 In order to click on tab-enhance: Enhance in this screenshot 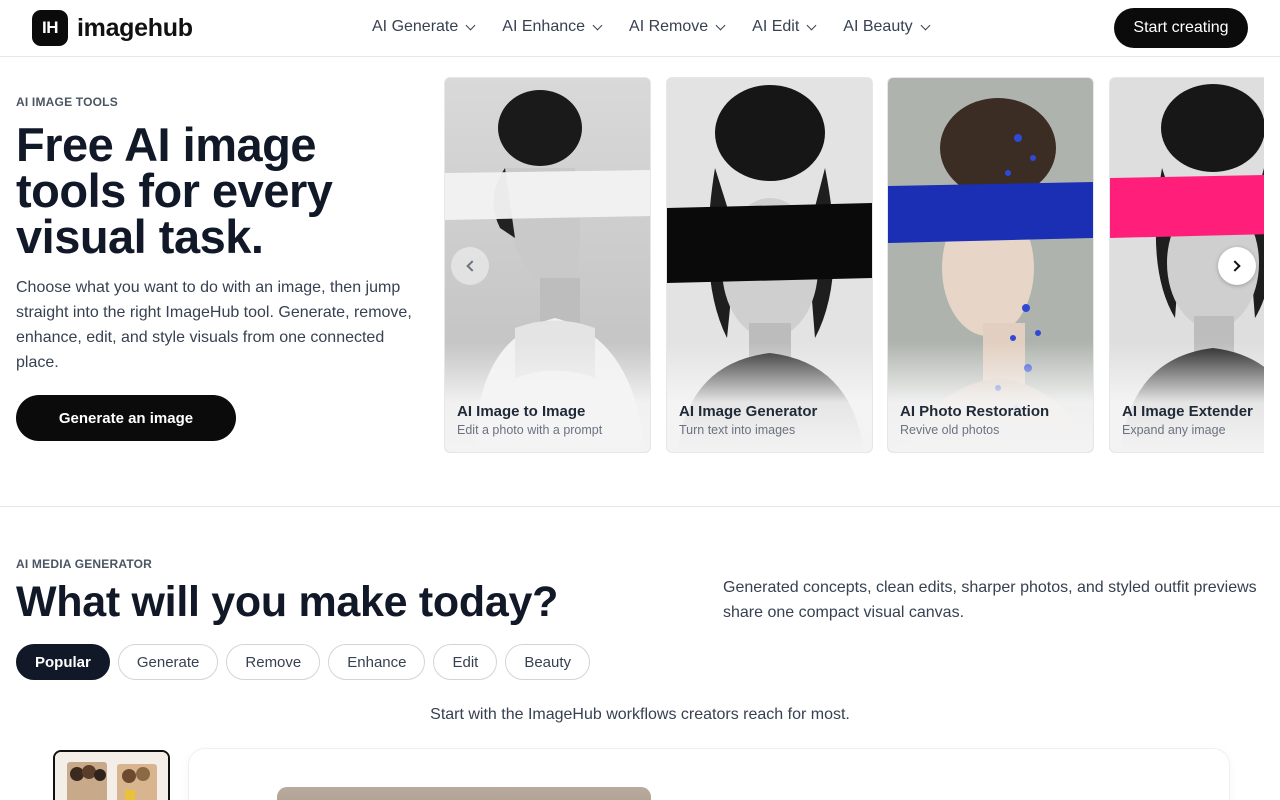, I will do `click(377, 662)`.